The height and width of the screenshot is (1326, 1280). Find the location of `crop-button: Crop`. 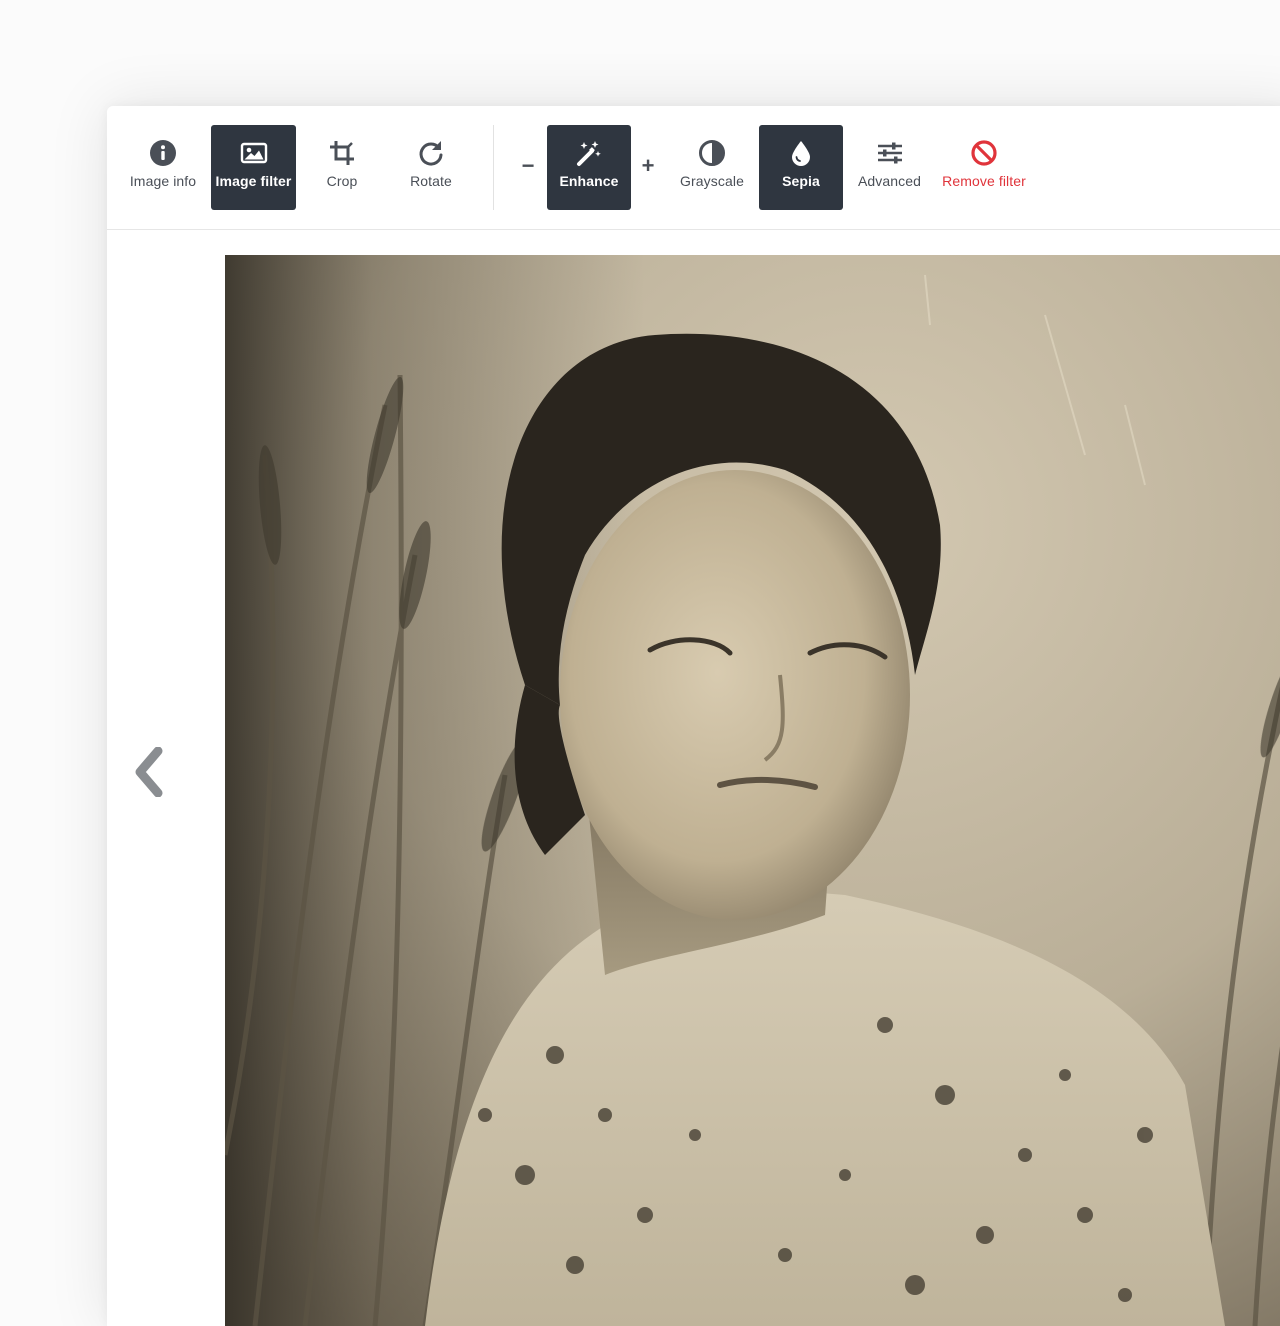

crop-button: Crop is located at coordinates (342, 167).